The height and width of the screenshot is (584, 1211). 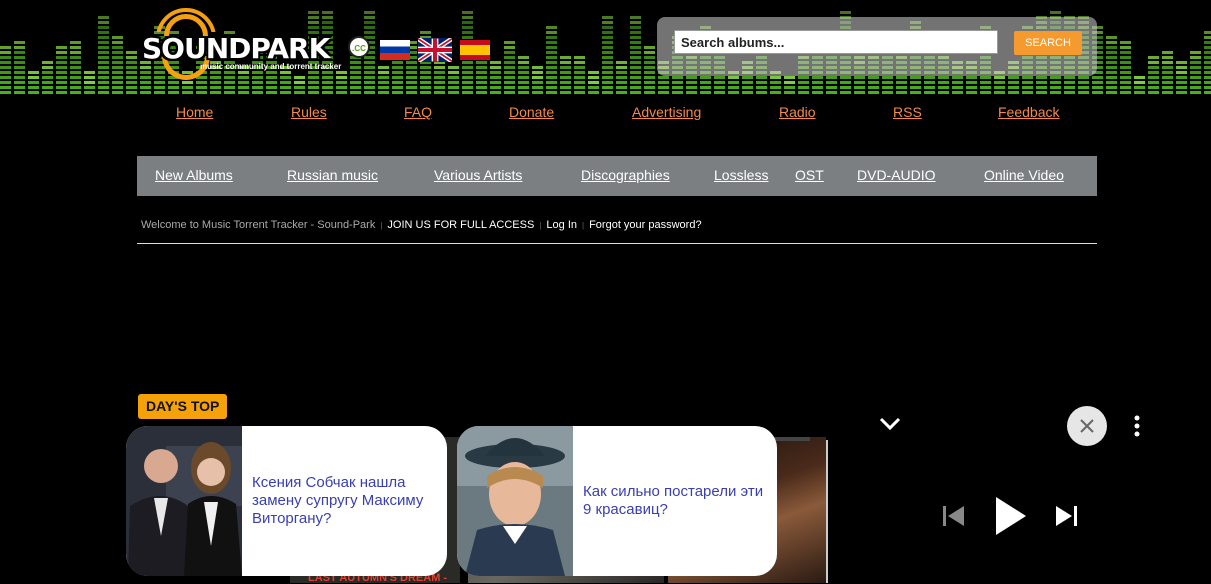 I want to click on nav-radio: Radio, so click(x=797, y=112).